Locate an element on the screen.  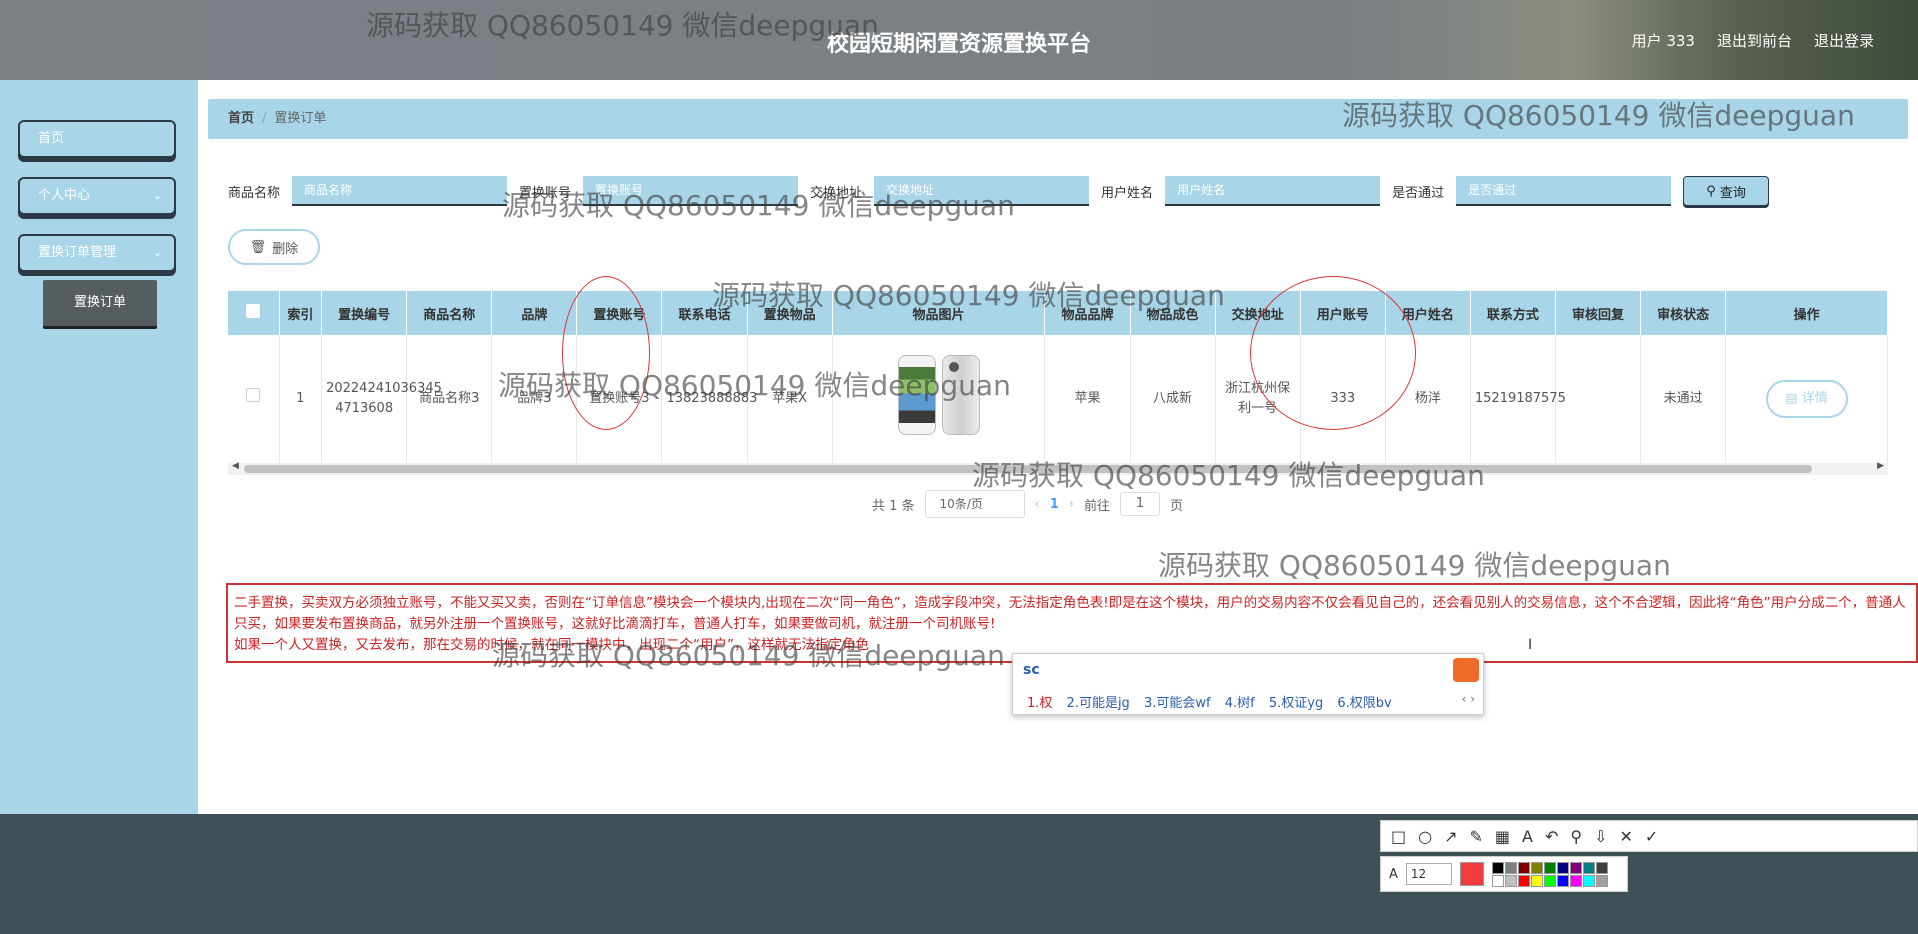
search-field-approved: 是否通过 is located at coordinates (1532, 191).